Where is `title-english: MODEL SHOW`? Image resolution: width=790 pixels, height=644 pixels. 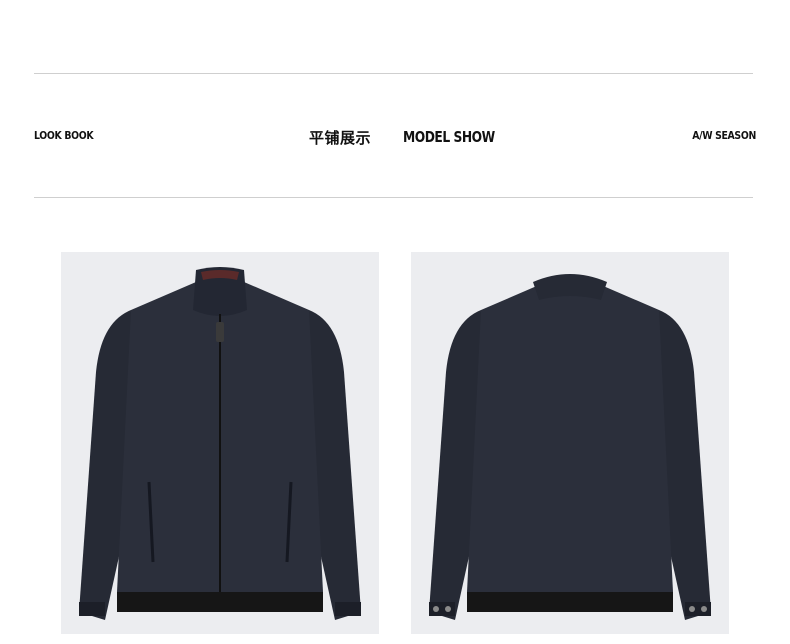
title-english: MODEL SHOW is located at coordinates (449, 137).